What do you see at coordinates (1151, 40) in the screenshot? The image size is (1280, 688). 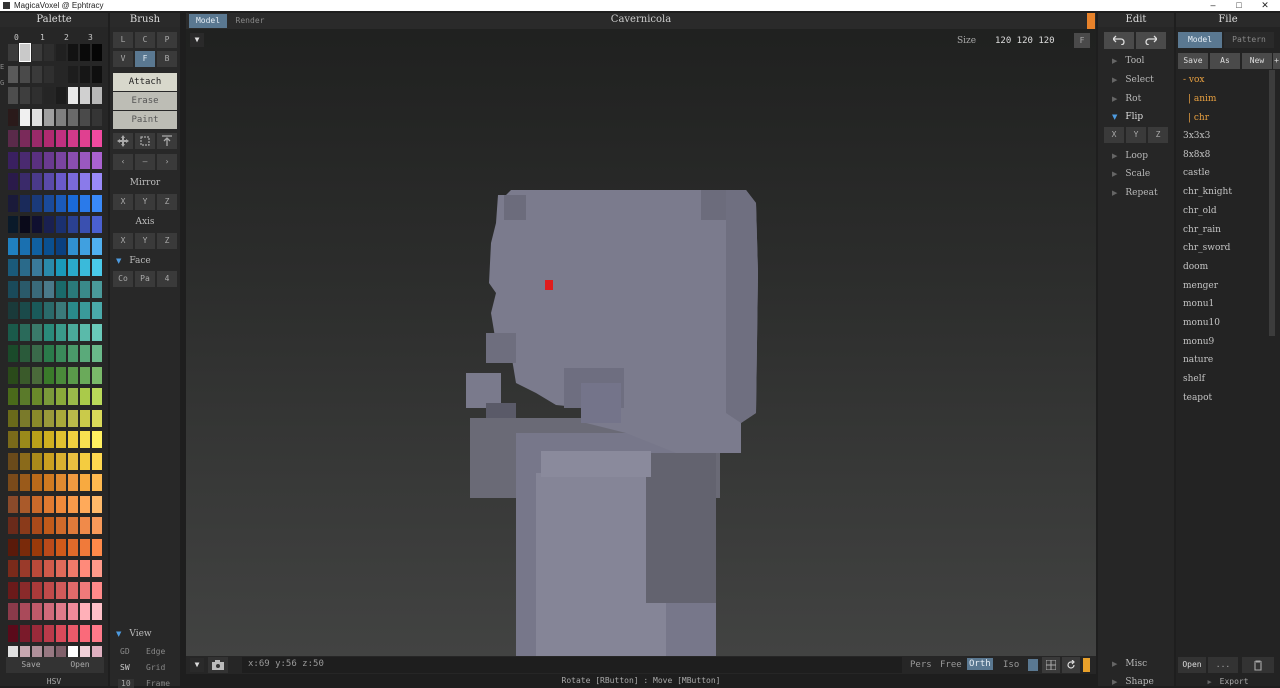 I see `redo-icon` at bounding box center [1151, 40].